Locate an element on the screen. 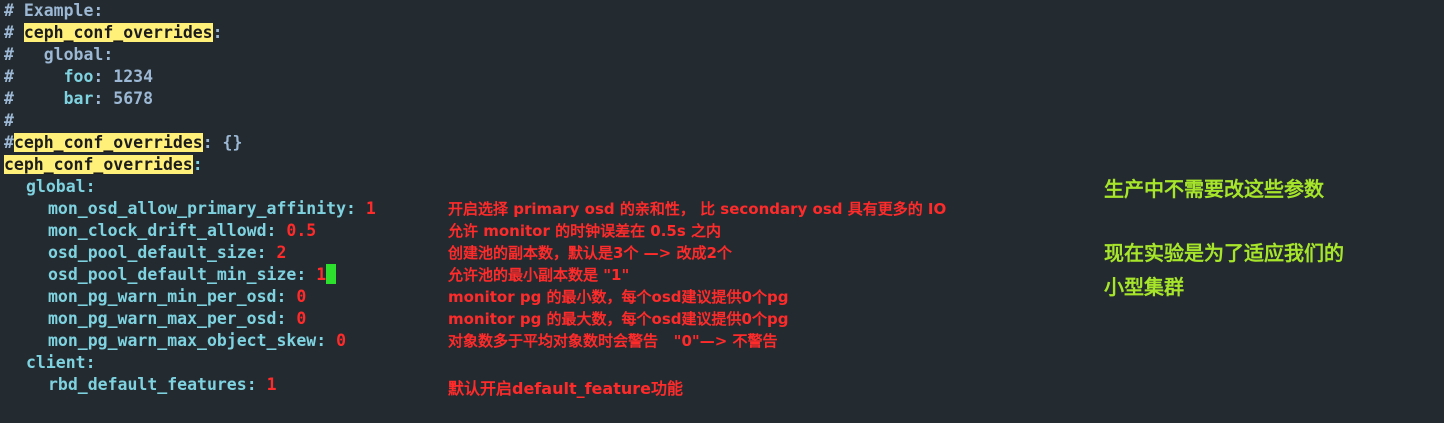  active-overrides-key: ceph_conf_overrides: is located at coordinates (190, 165).